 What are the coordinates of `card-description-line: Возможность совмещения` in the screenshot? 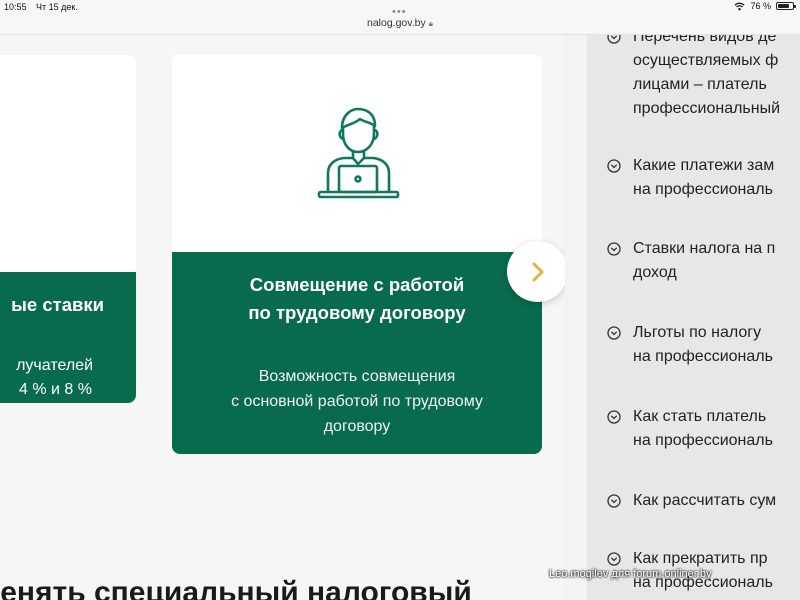 It's located at (357, 376).